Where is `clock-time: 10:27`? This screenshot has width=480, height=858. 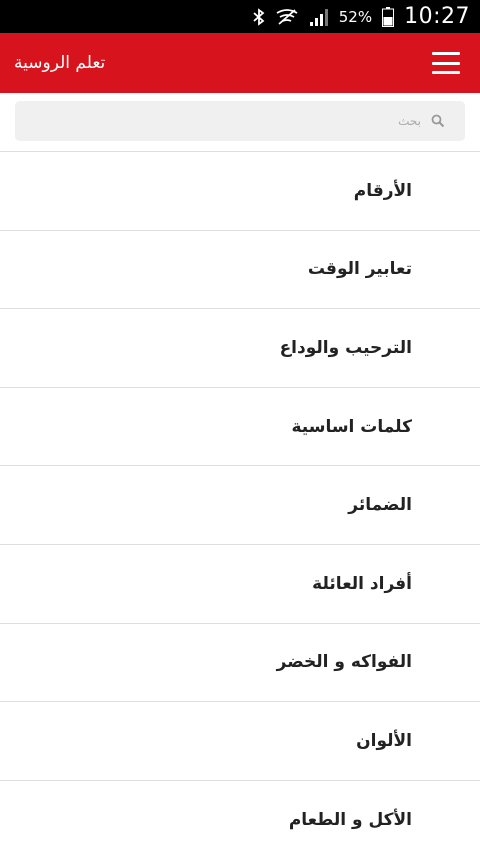 clock-time: 10:27 is located at coordinates (437, 16).